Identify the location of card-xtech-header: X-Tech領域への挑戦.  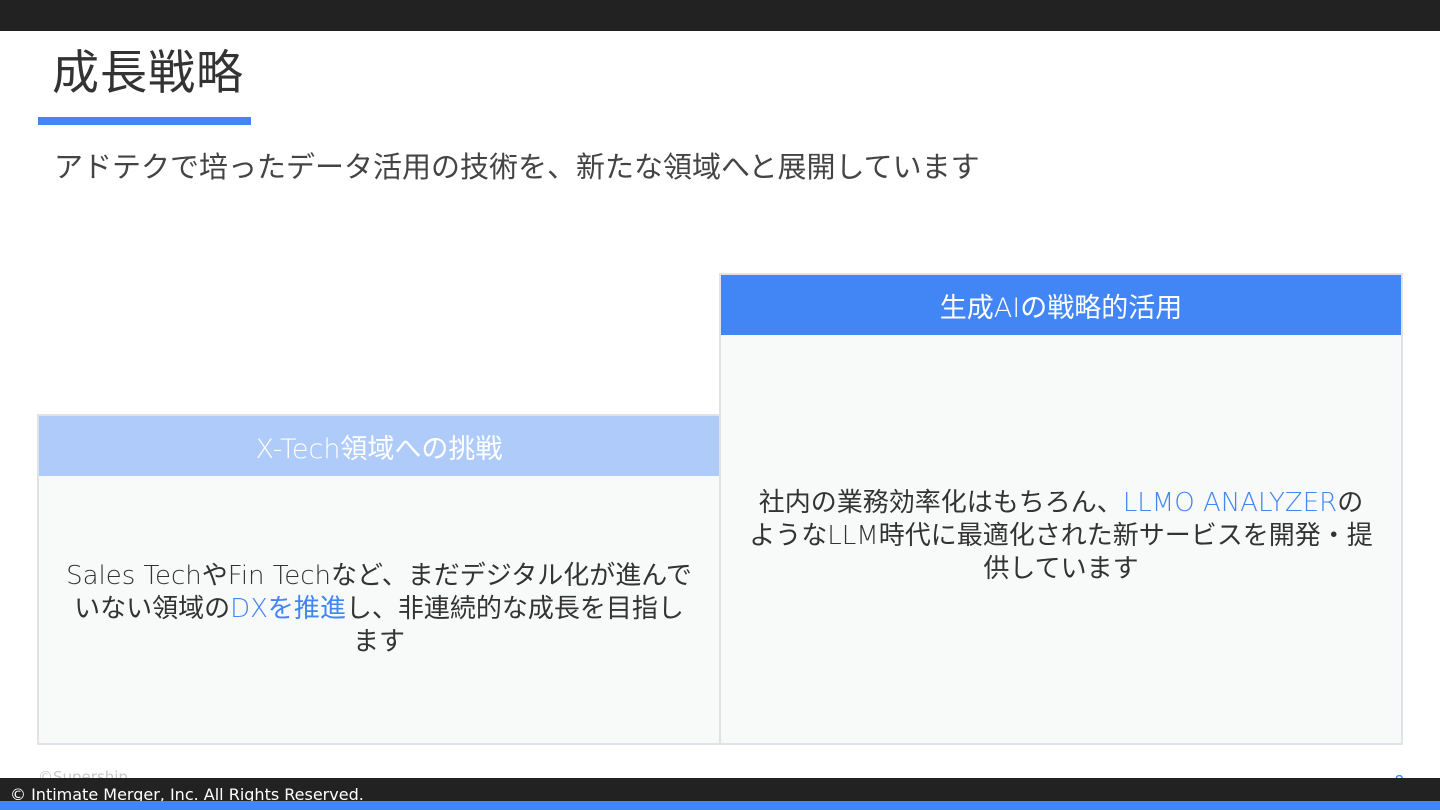
(379, 446).